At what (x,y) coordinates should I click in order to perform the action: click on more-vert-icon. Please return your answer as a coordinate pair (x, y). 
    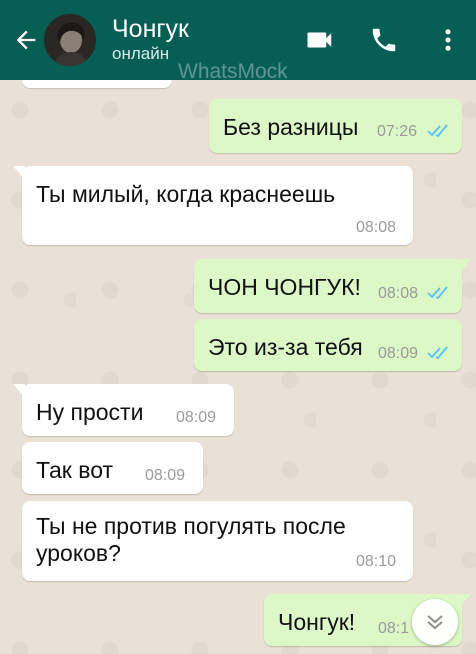
    Looking at the image, I should click on (448, 40).